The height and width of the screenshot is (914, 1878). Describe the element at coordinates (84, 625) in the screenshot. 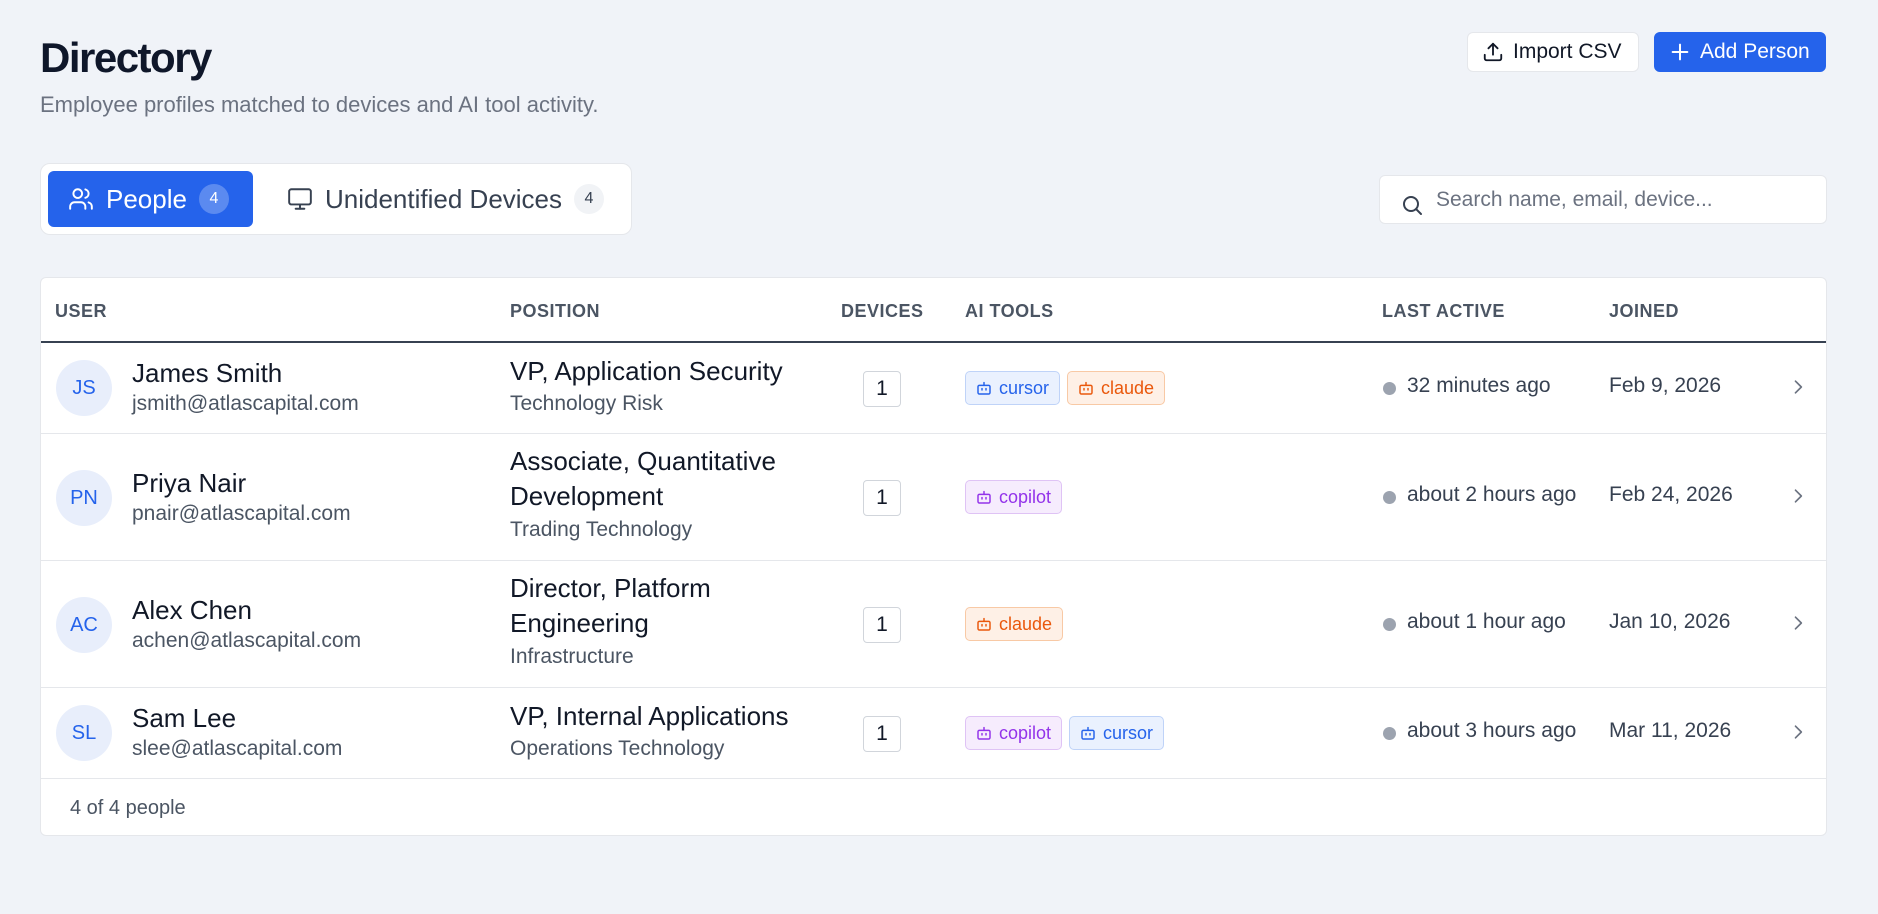

I see `avatar: AC` at that location.